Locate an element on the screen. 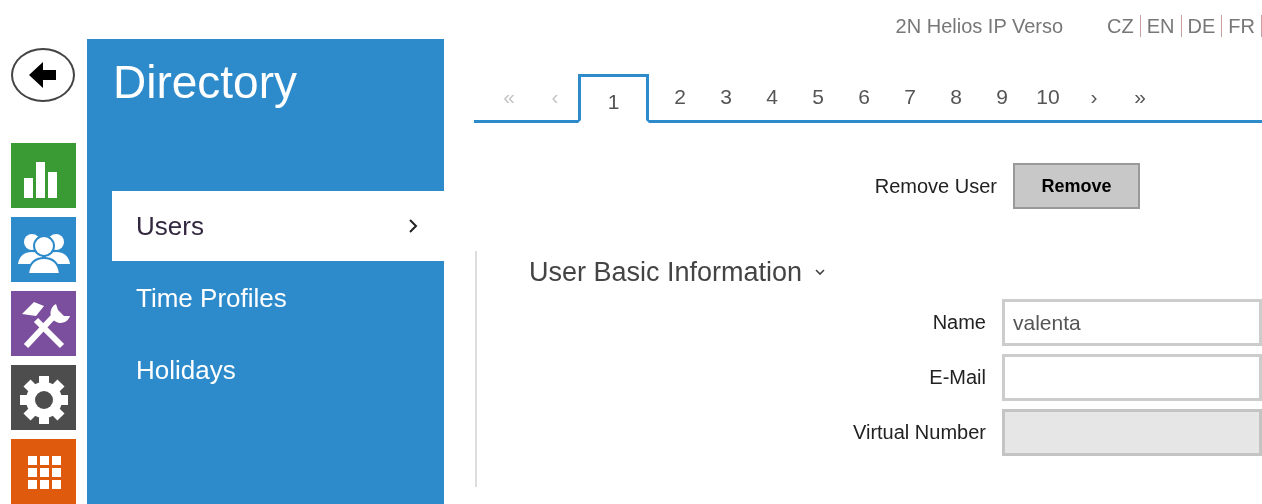 This screenshot has width=1262, height=504. language-link: DE is located at coordinates (1201, 26).